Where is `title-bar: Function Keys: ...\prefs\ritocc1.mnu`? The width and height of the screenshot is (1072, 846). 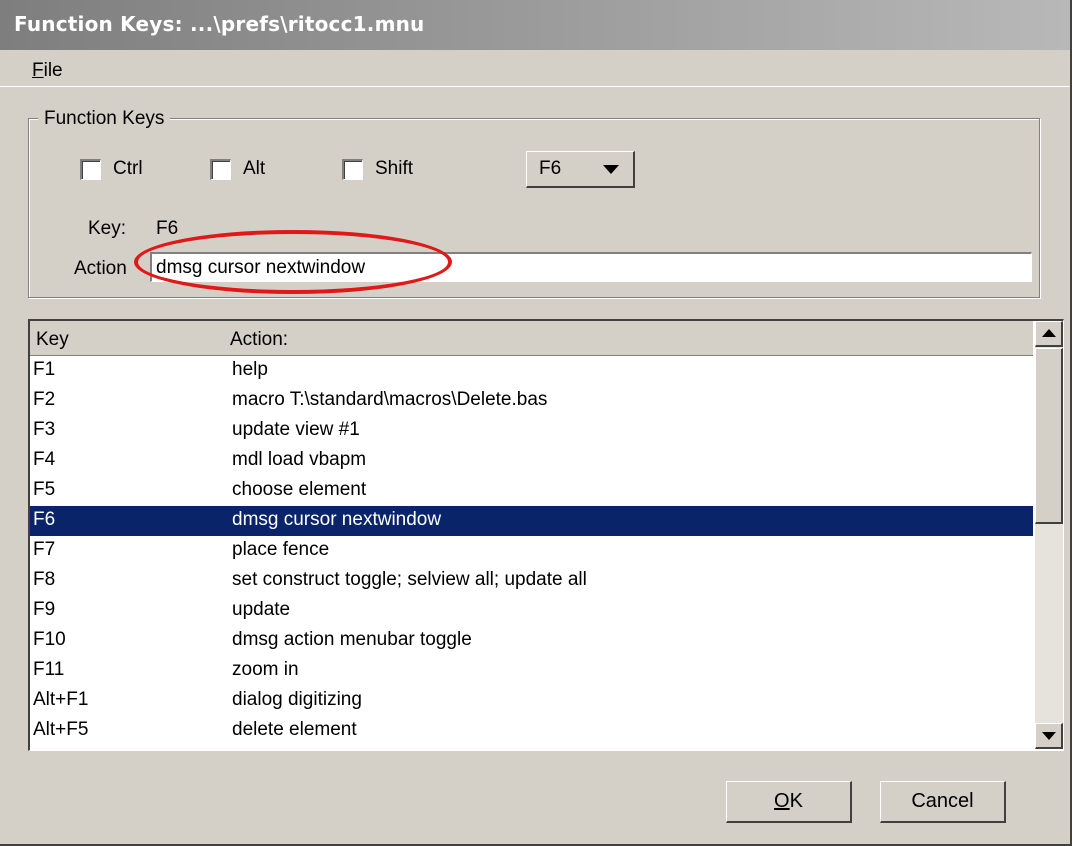 title-bar: Function Keys: ...\prefs\ritocc1.mnu is located at coordinates (535, 25).